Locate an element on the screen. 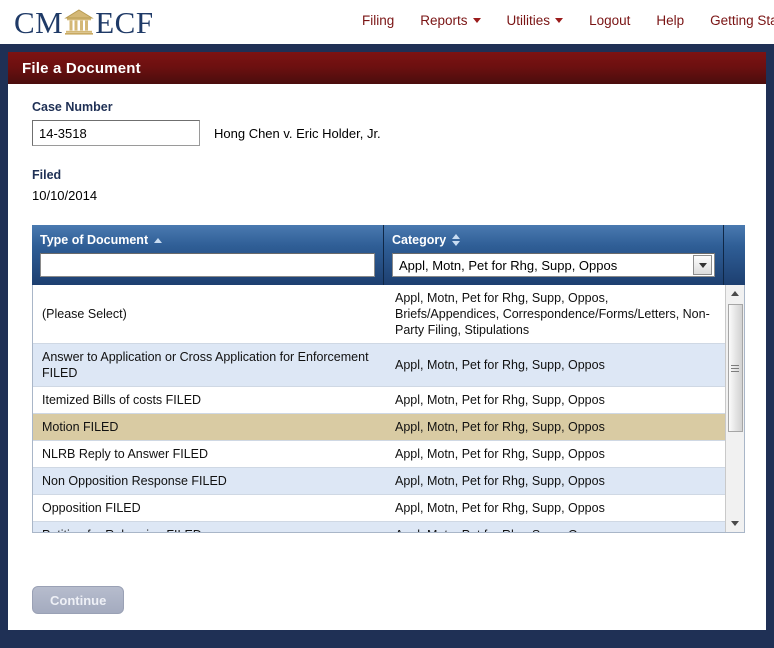 The width and height of the screenshot is (774, 648). scroll-up-icon is located at coordinates (735, 293).